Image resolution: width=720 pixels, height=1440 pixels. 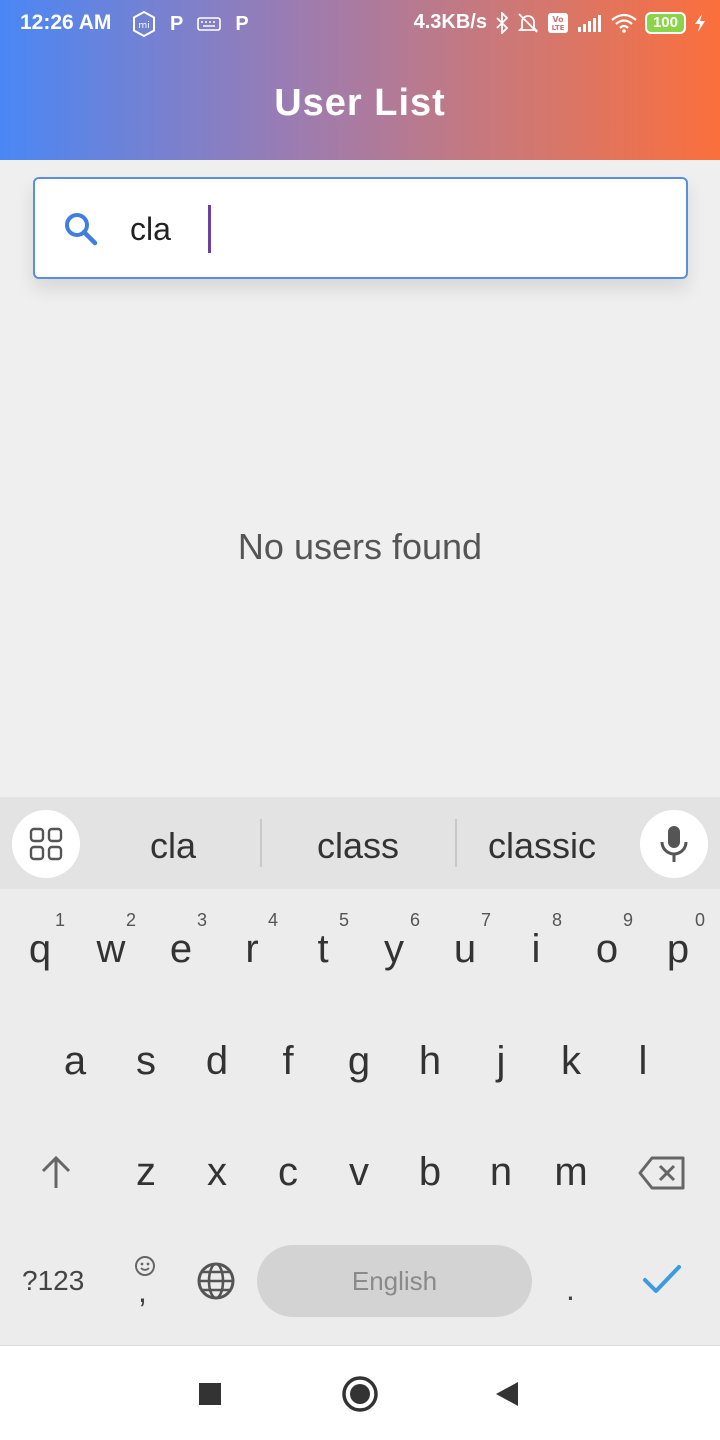 What do you see at coordinates (536, 949) in the screenshot?
I see `key-i: i` at bounding box center [536, 949].